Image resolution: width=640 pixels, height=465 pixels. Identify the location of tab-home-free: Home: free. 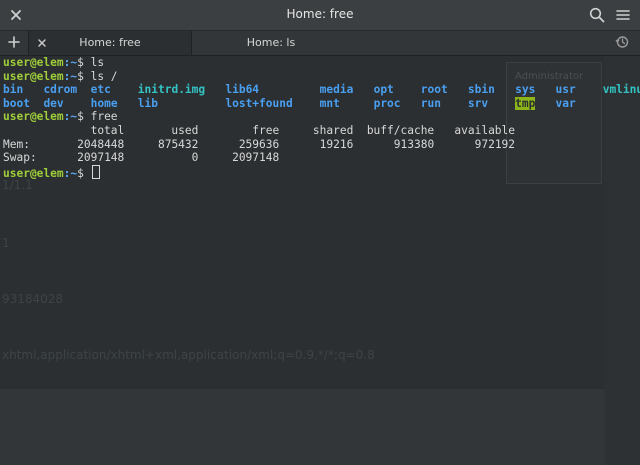
(110, 43).